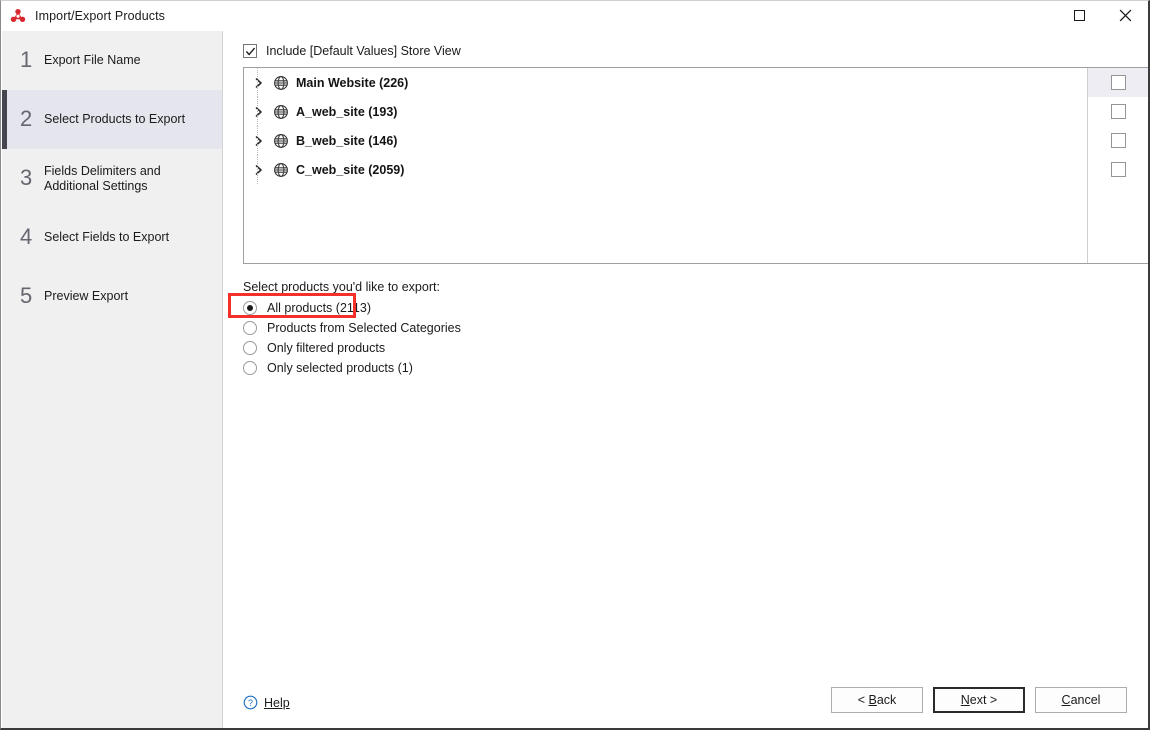 The image size is (1150, 730). What do you see at coordinates (341, 287) in the screenshot?
I see `select-products-caption: Select products you'd like to export:` at bounding box center [341, 287].